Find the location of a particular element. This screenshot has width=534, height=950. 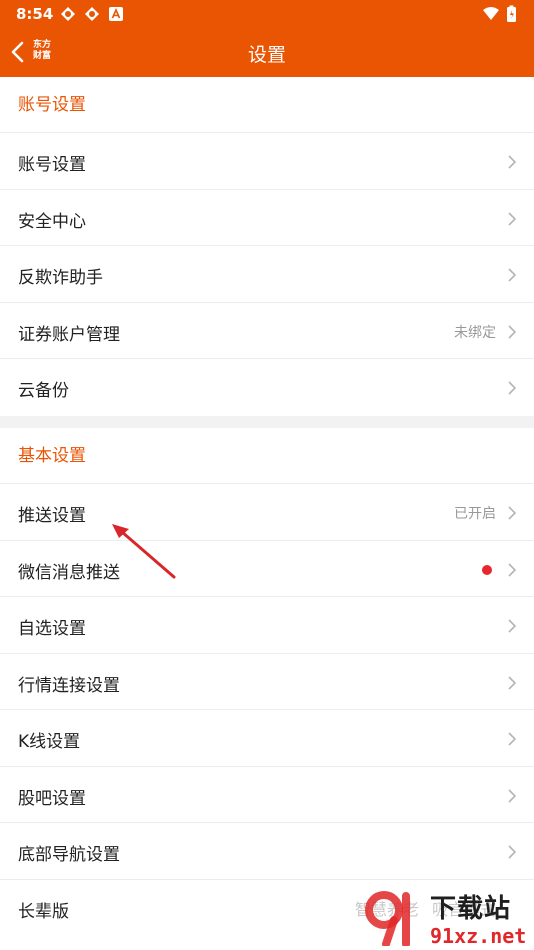

setting-row: 股吧设置 is located at coordinates (267, 795).